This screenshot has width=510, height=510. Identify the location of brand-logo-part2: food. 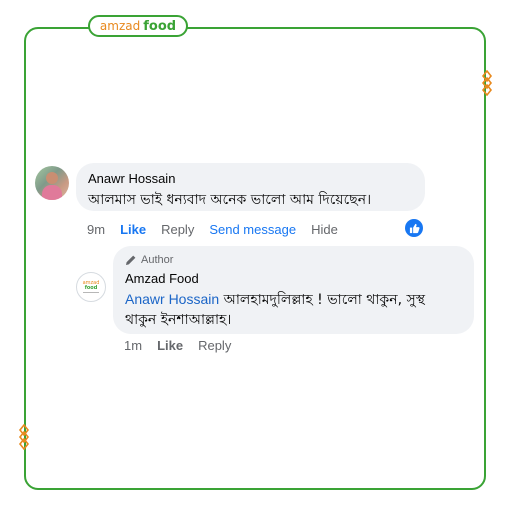
(160, 26).